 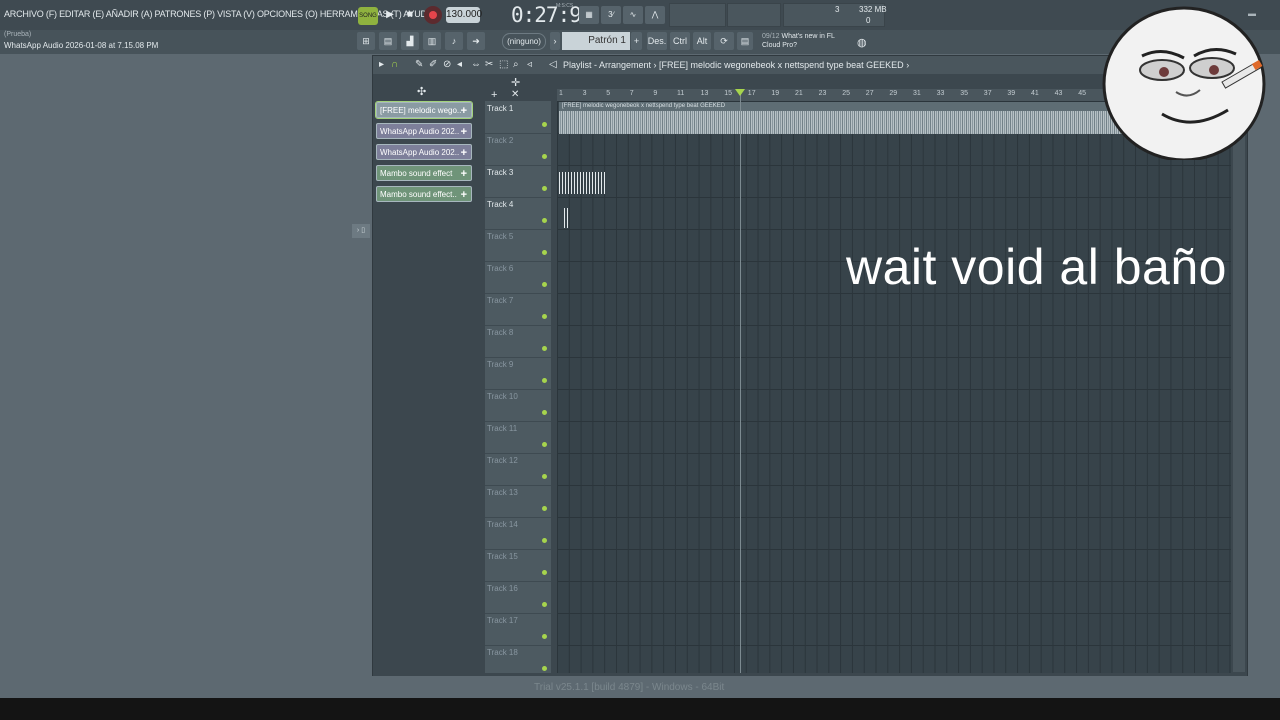 What do you see at coordinates (410, 15) in the screenshot?
I see `stop-icon: ■` at bounding box center [410, 15].